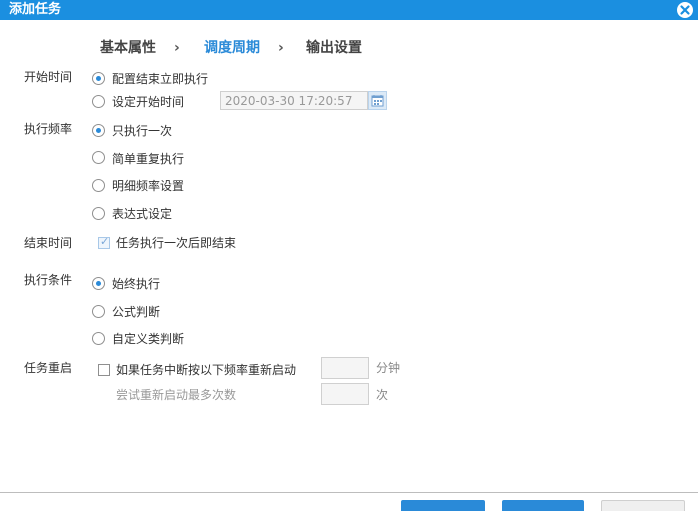 This screenshot has width=698, height=511. I want to click on retry-count-input, so click(345, 394).